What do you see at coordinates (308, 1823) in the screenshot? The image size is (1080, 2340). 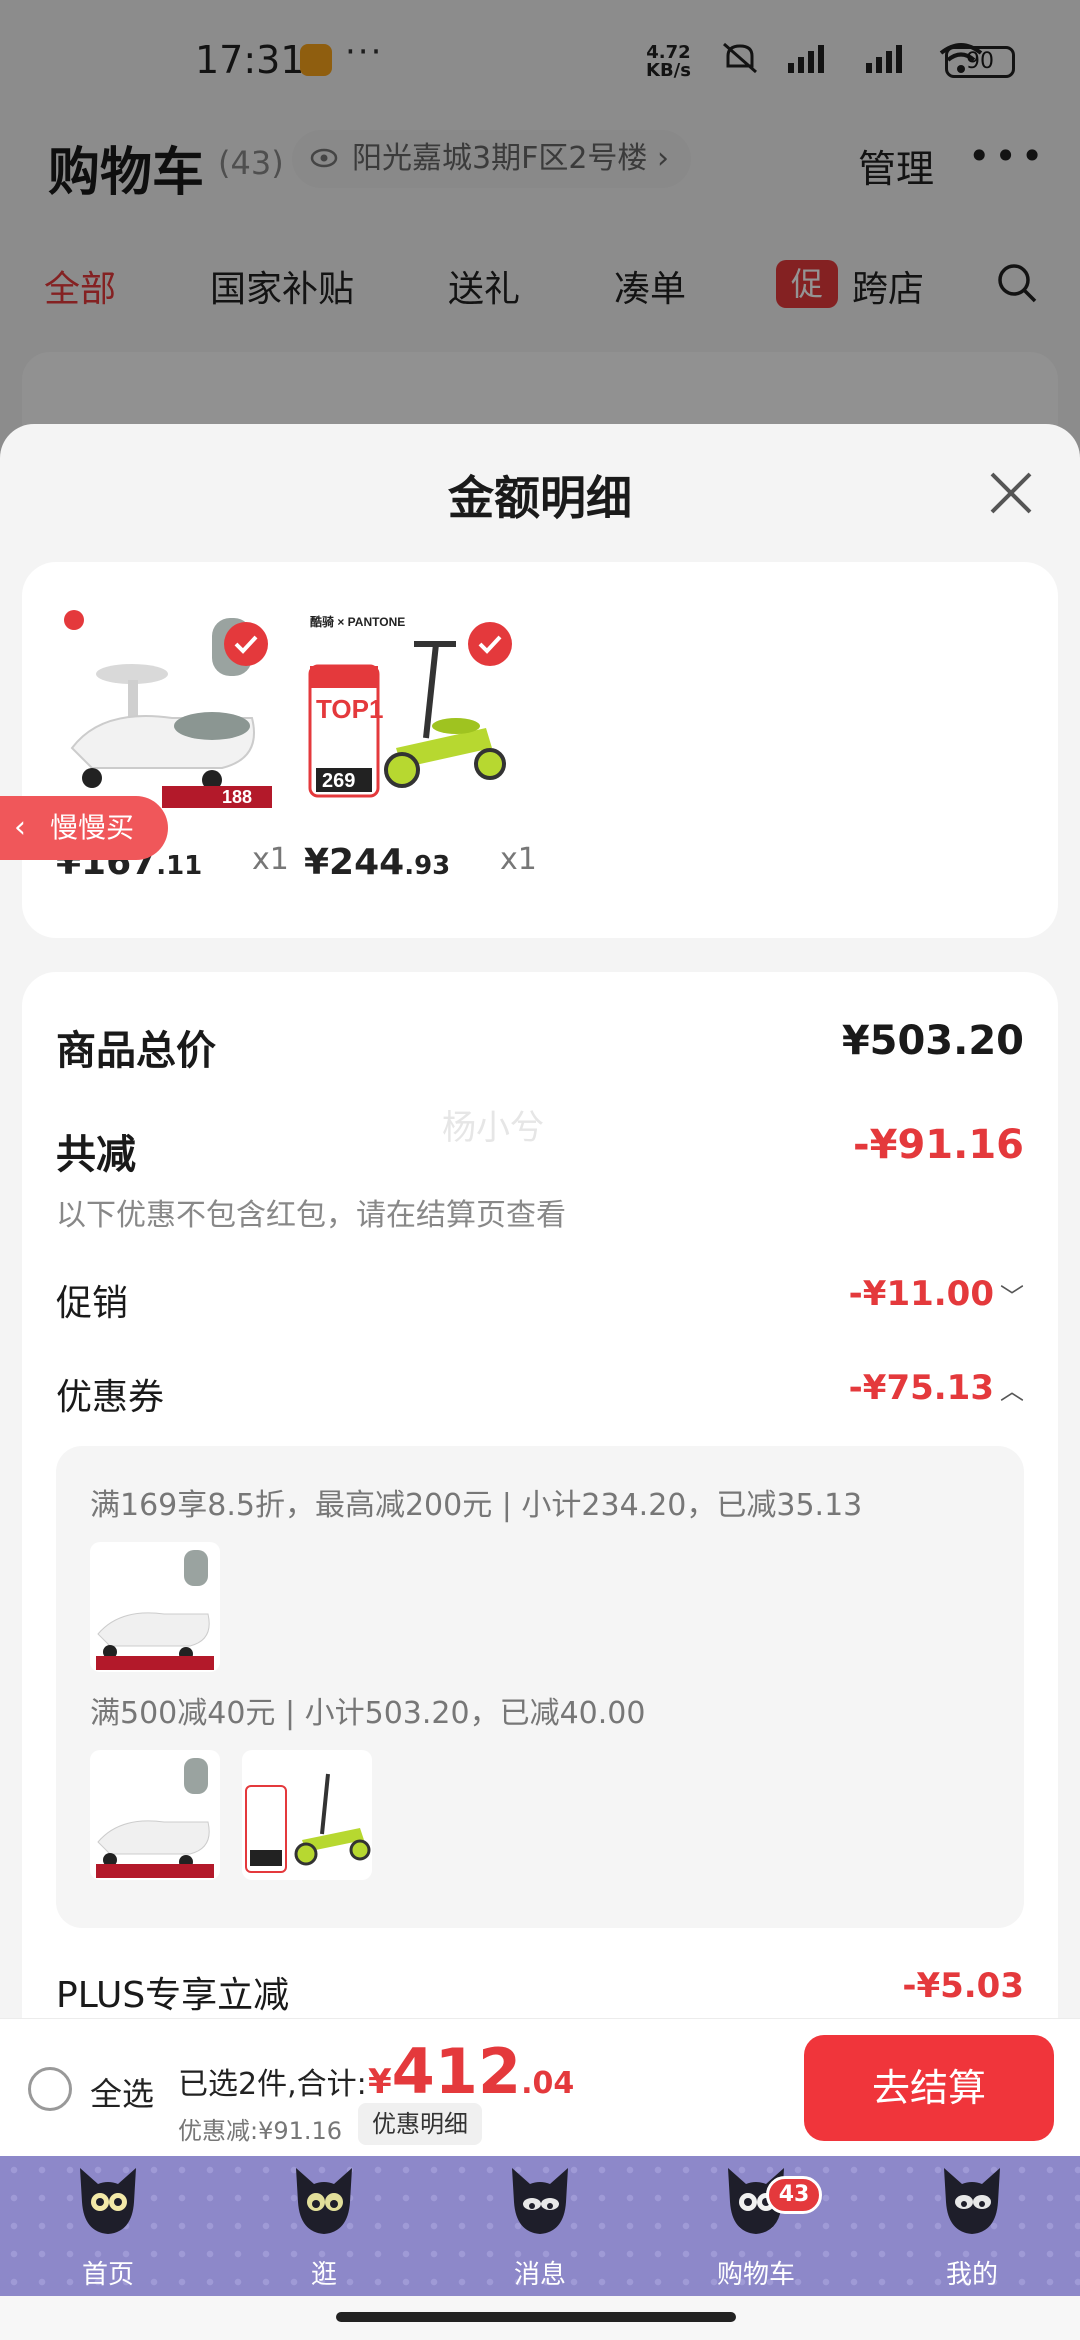 I see `scooter-icon` at bounding box center [308, 1823].